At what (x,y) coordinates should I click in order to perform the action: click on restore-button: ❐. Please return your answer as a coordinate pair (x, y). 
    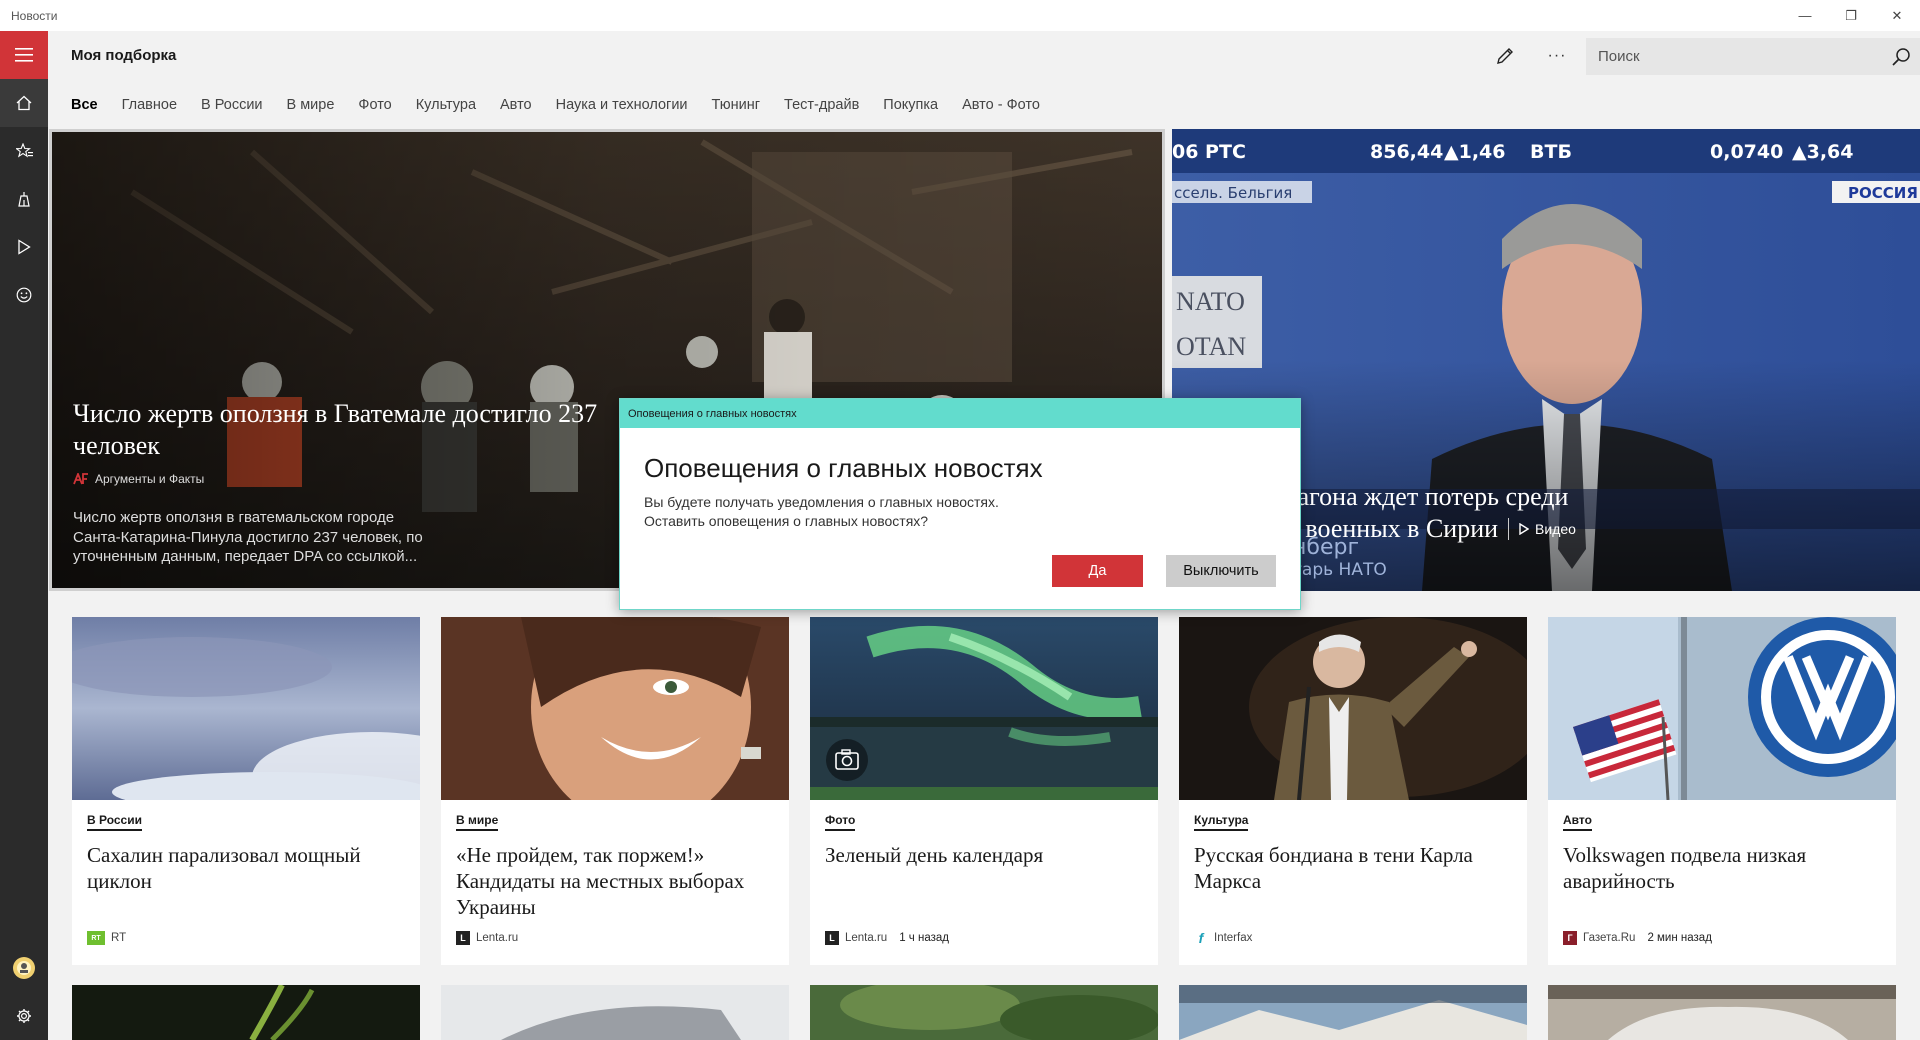
    Looking at the image, I should click on (1851, 15).